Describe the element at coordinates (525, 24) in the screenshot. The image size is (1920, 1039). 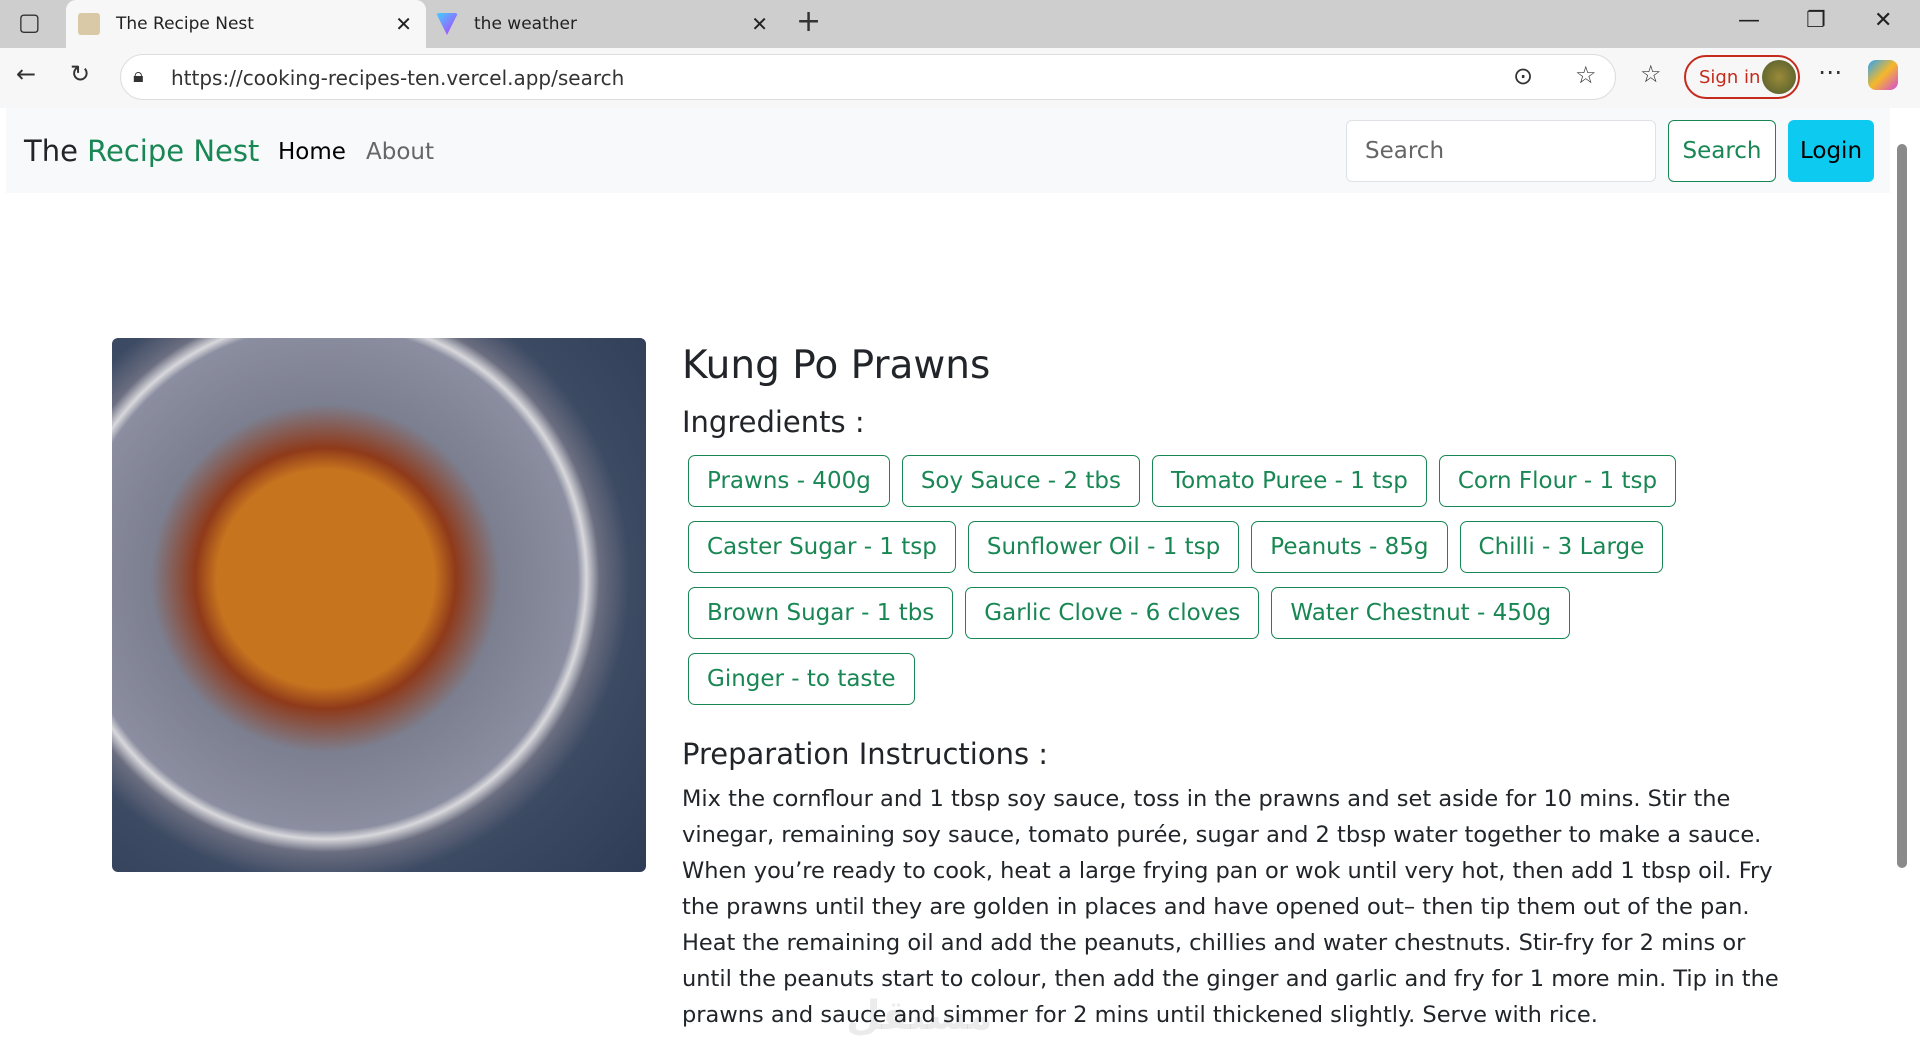
I see `tab-title: the weather` at that location.